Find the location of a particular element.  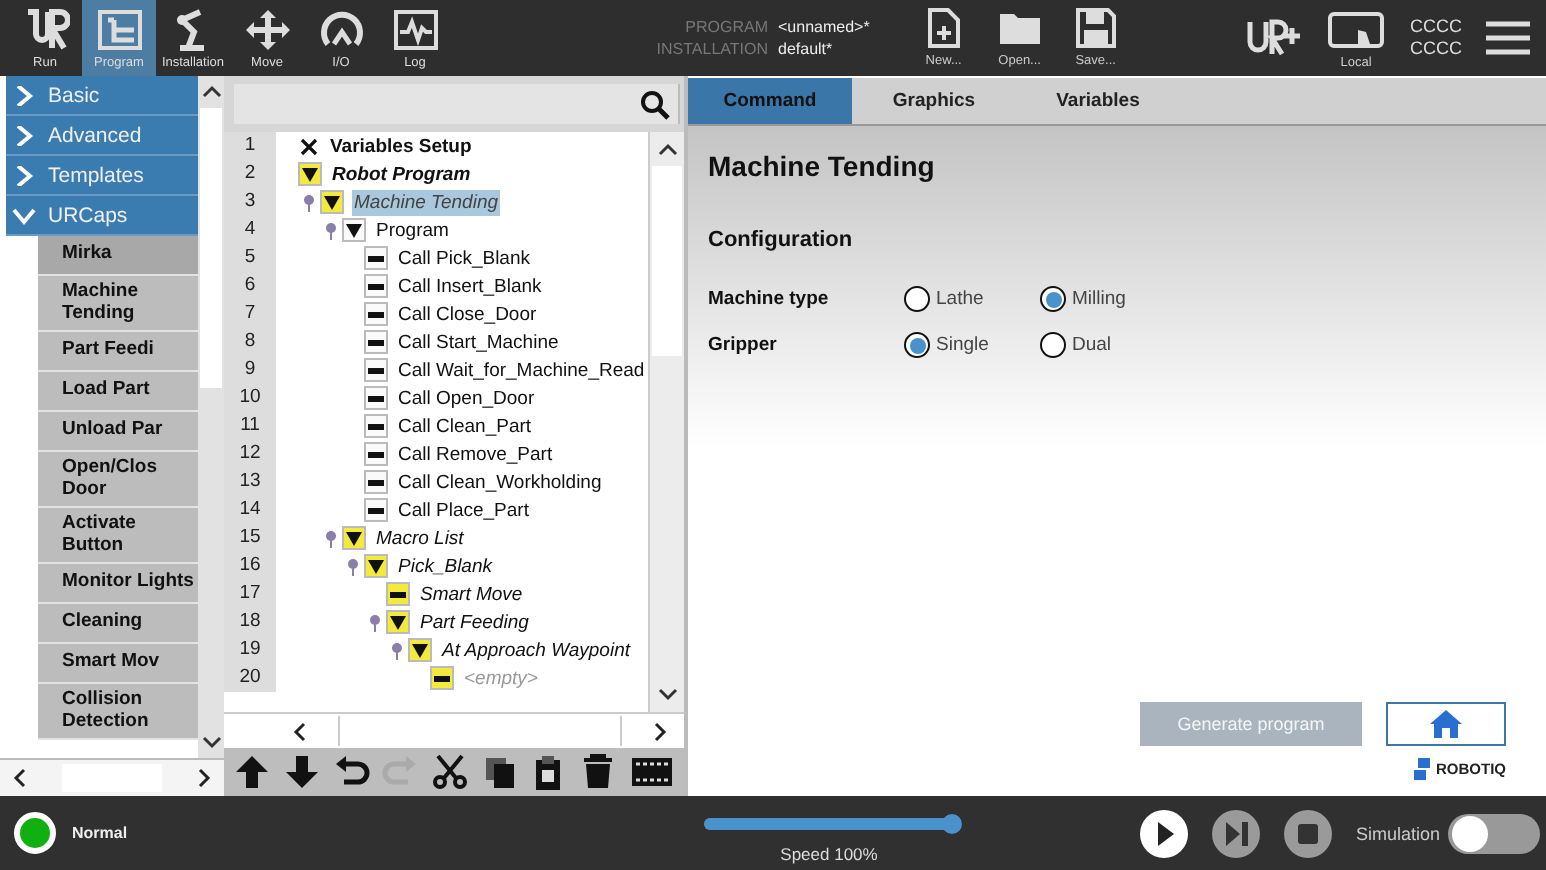

home-button is located at coordinates (1446, 724).